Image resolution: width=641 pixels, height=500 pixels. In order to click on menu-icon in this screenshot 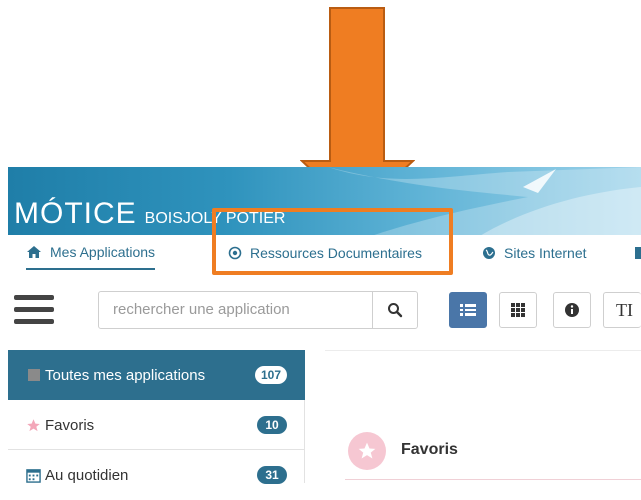, I will do `click(34, 310)`.